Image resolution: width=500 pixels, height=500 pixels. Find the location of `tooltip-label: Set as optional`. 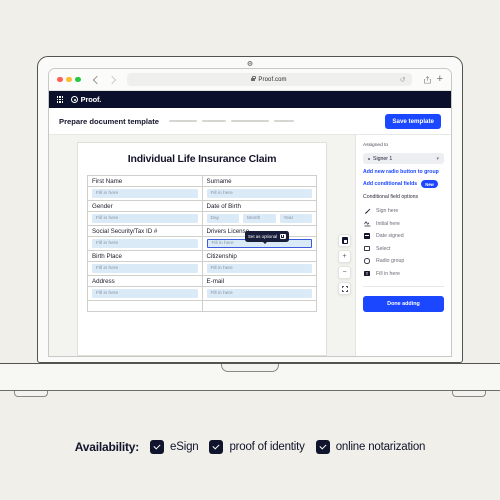

tooltip-label: Set as optional is located at coordinates (263, 236).